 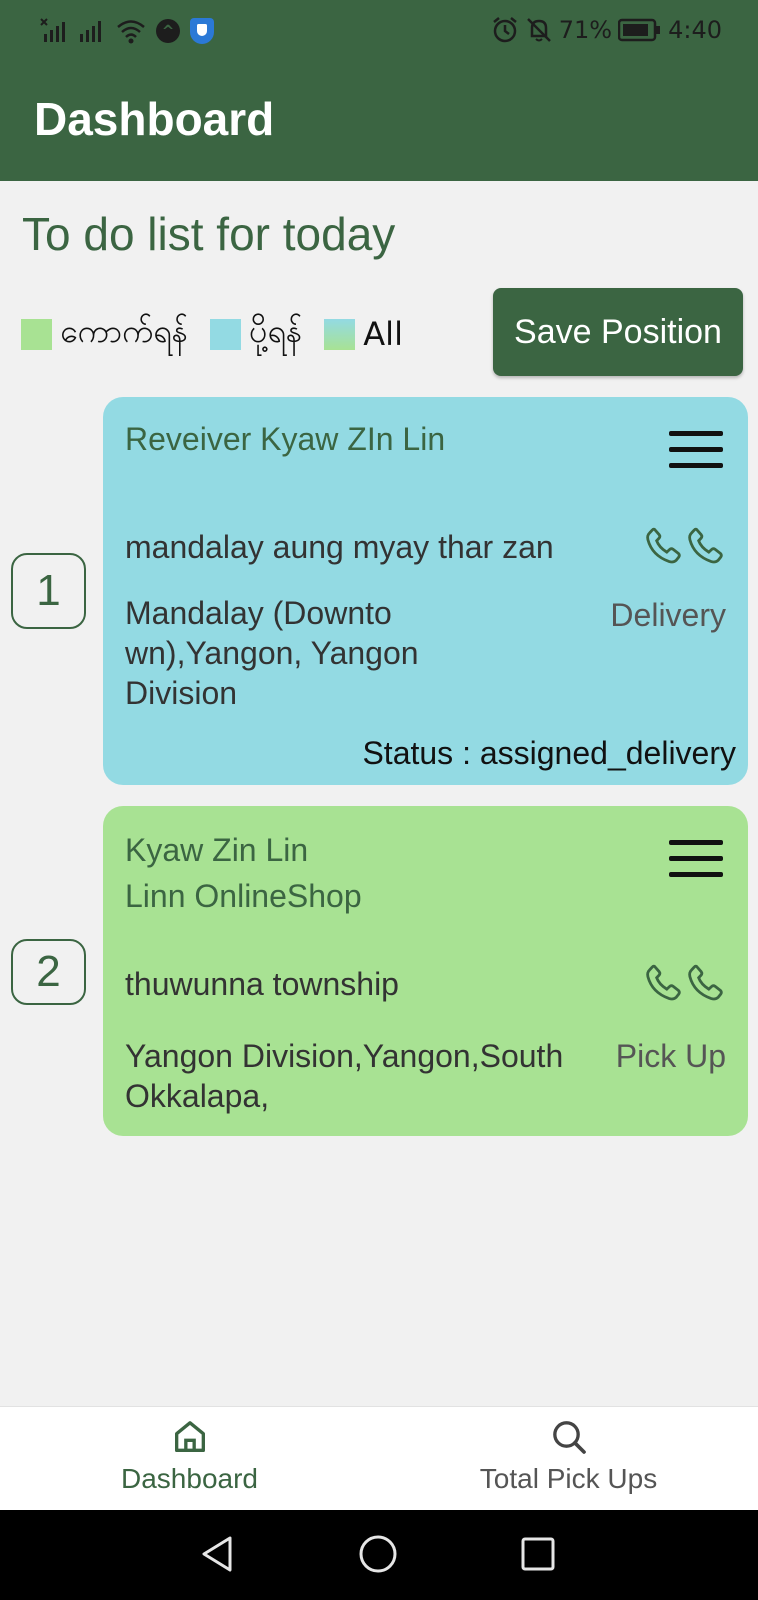 I want to click on legend-item-delivery: ပို့ရန်, so click(x=256, y=334).